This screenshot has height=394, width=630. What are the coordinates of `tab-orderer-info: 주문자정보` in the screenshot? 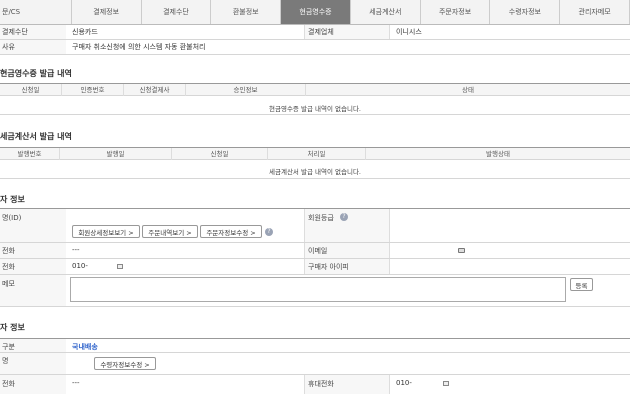 It's located at (456, 12).